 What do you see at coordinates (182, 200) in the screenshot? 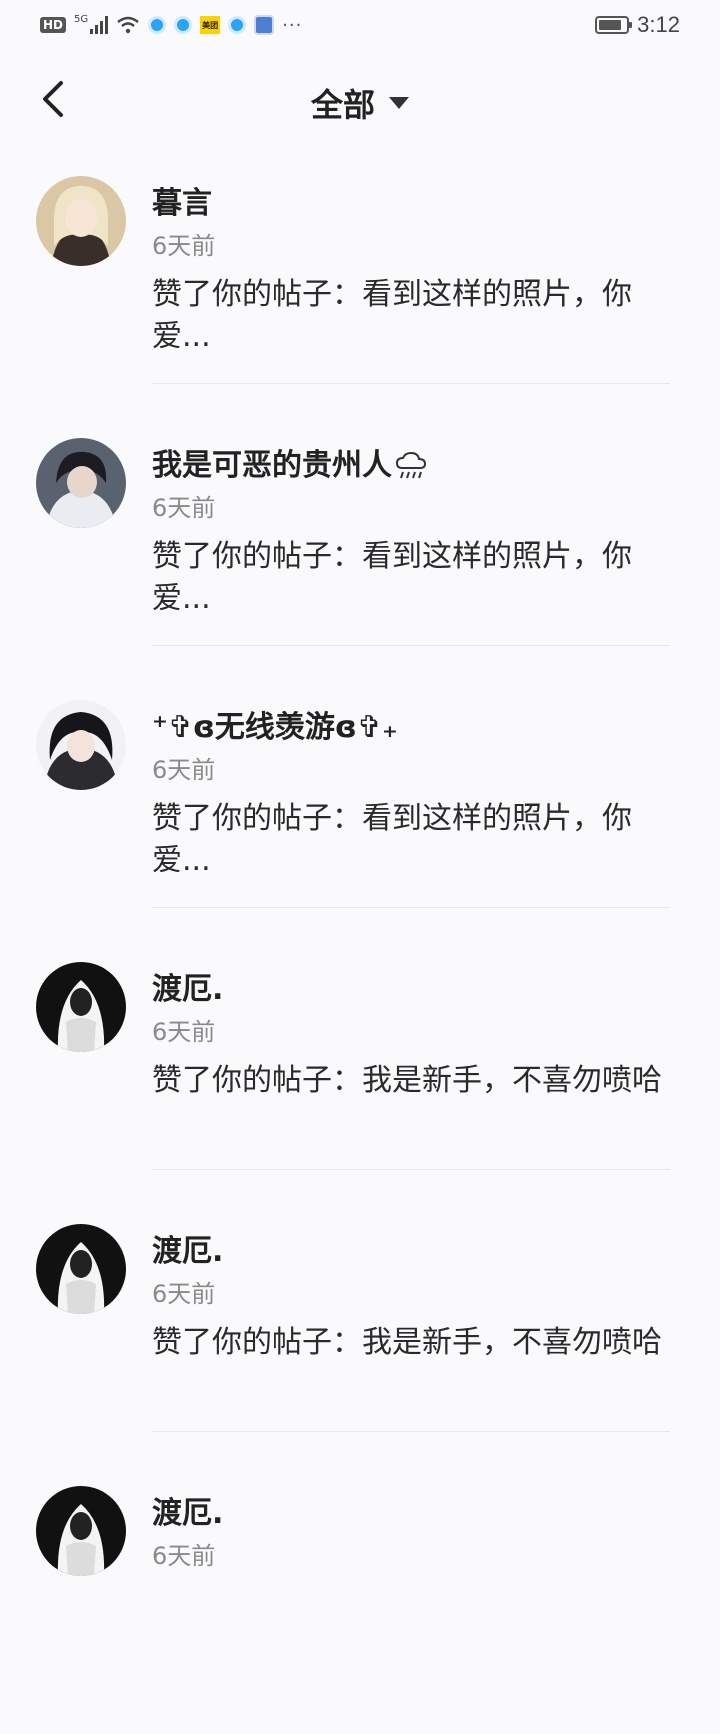
I see `user-name: 暮言` at bounding box center [182, 200].